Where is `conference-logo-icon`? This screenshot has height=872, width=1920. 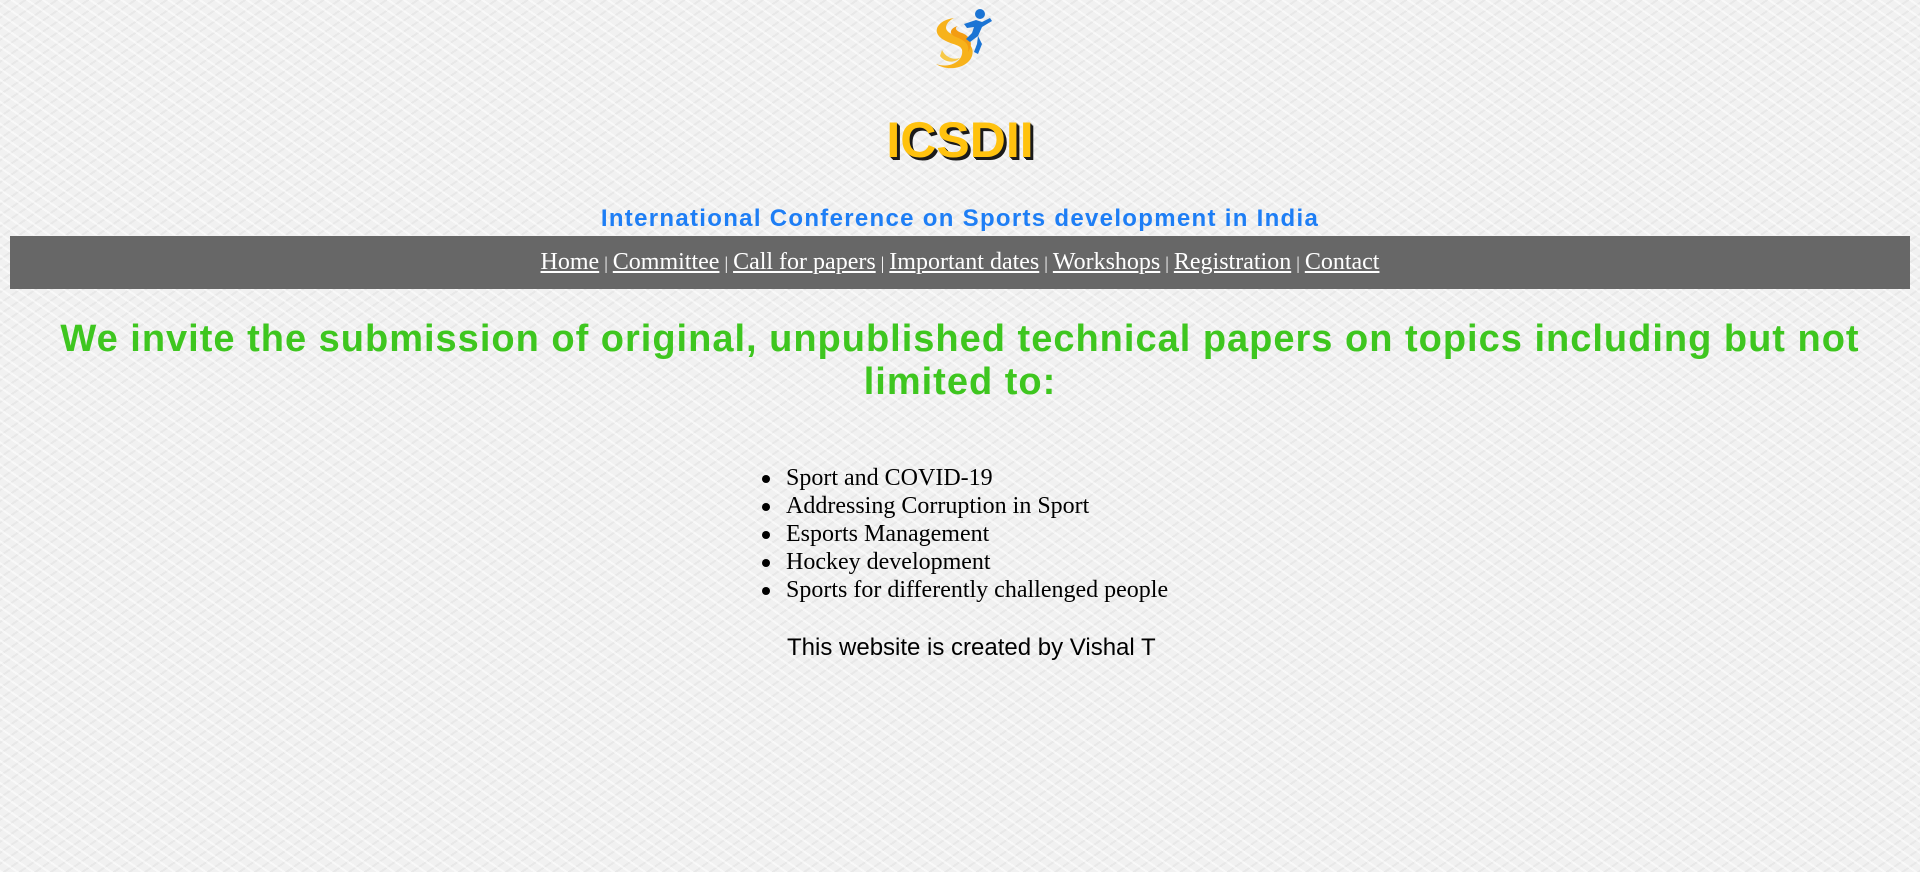 conference-logo-icon is located at coordinates (964, 39).